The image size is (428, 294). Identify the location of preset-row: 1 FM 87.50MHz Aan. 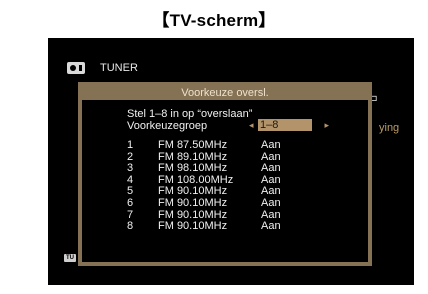
(217, 145).